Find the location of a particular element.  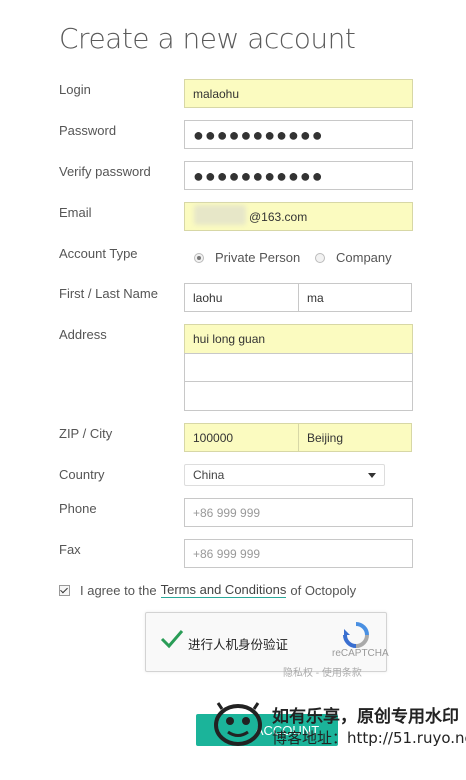

phone-label: Phone is located at coordinates (78, 508).